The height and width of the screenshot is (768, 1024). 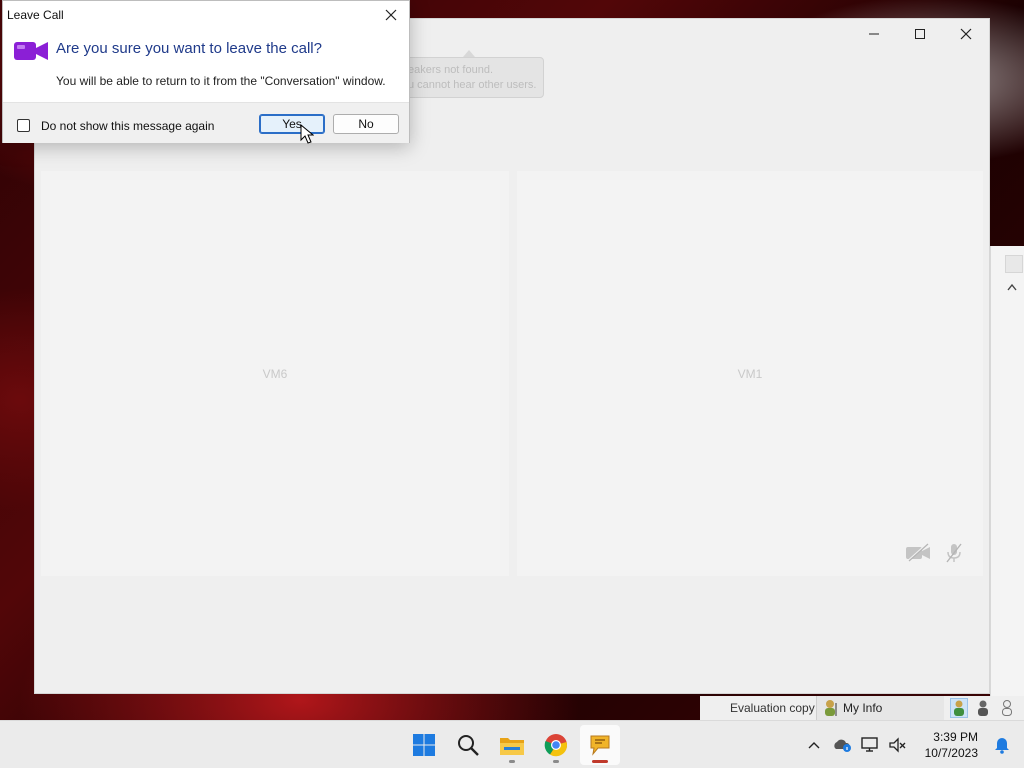 I want to click on bell-icon, so click(x=1002, y=746).